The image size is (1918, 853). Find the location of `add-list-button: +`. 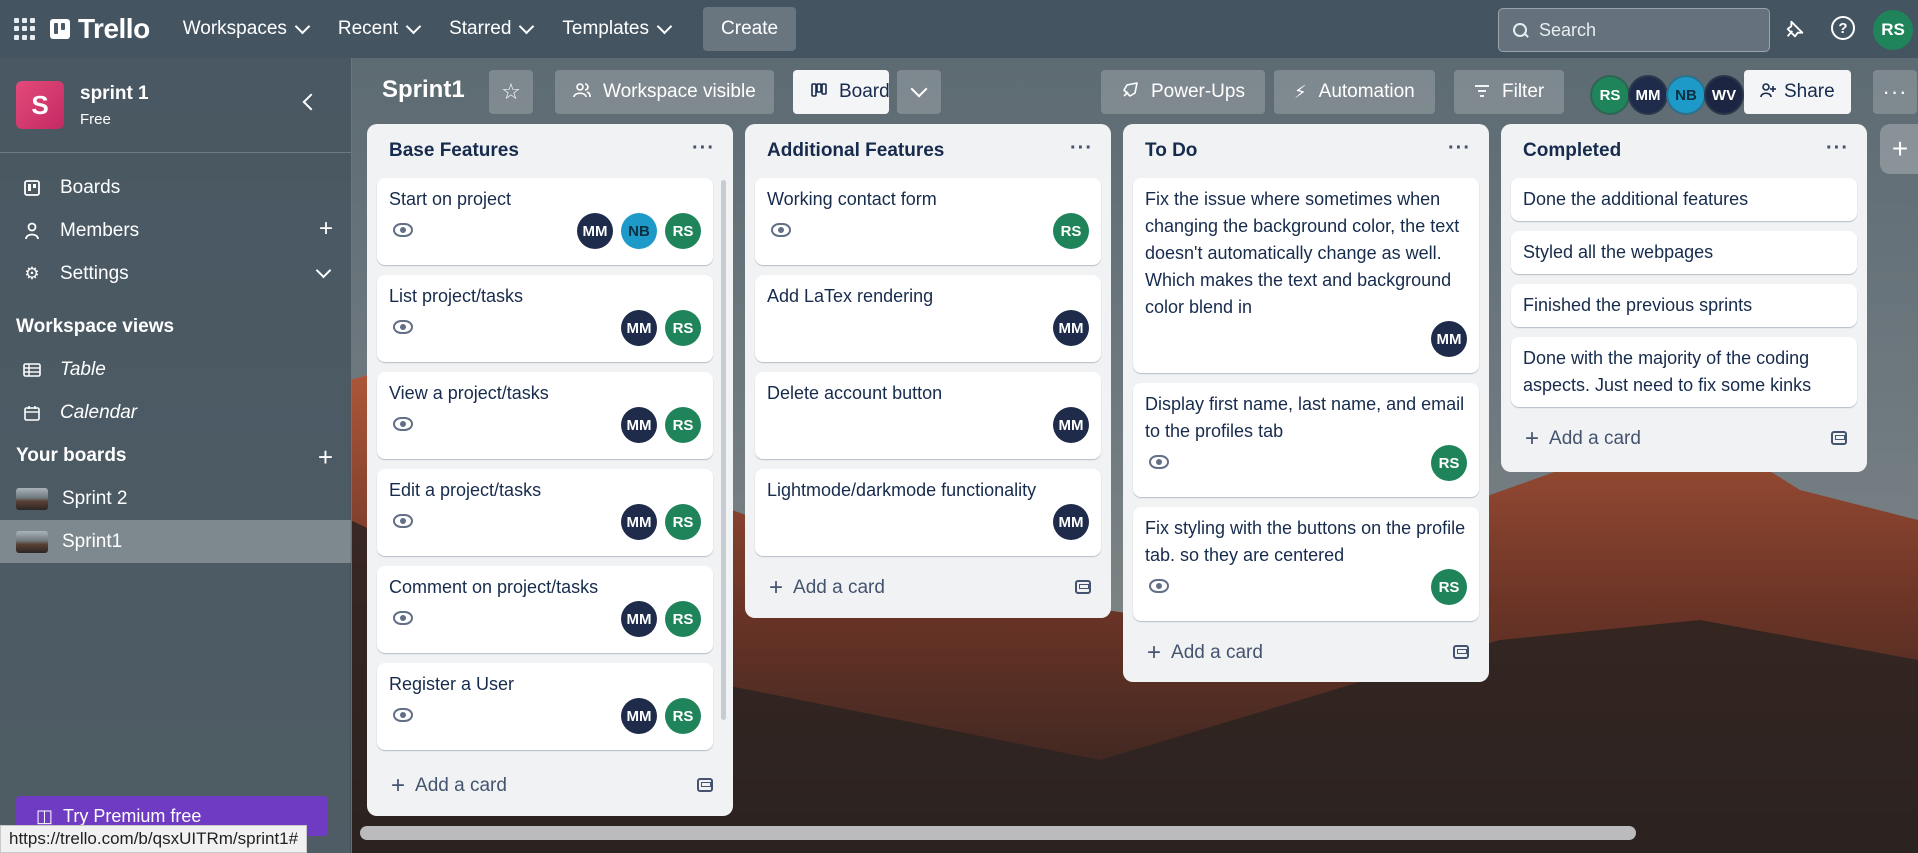

add-list-button: + is located at coordinates (1899, 149).